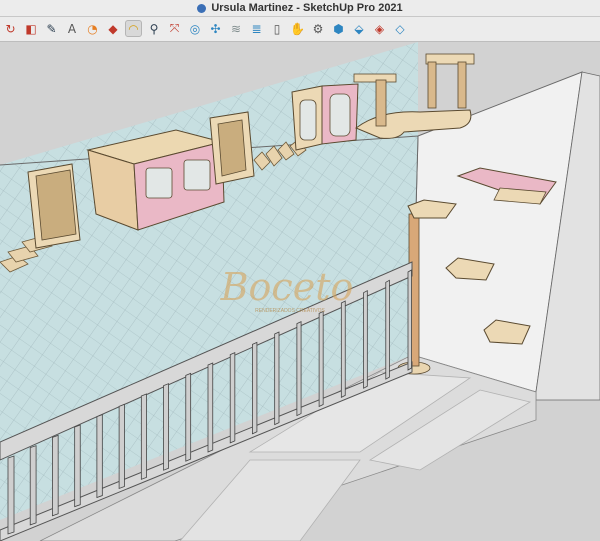  I want to click on undo-arc-icon: ↻, so click(10, 28).